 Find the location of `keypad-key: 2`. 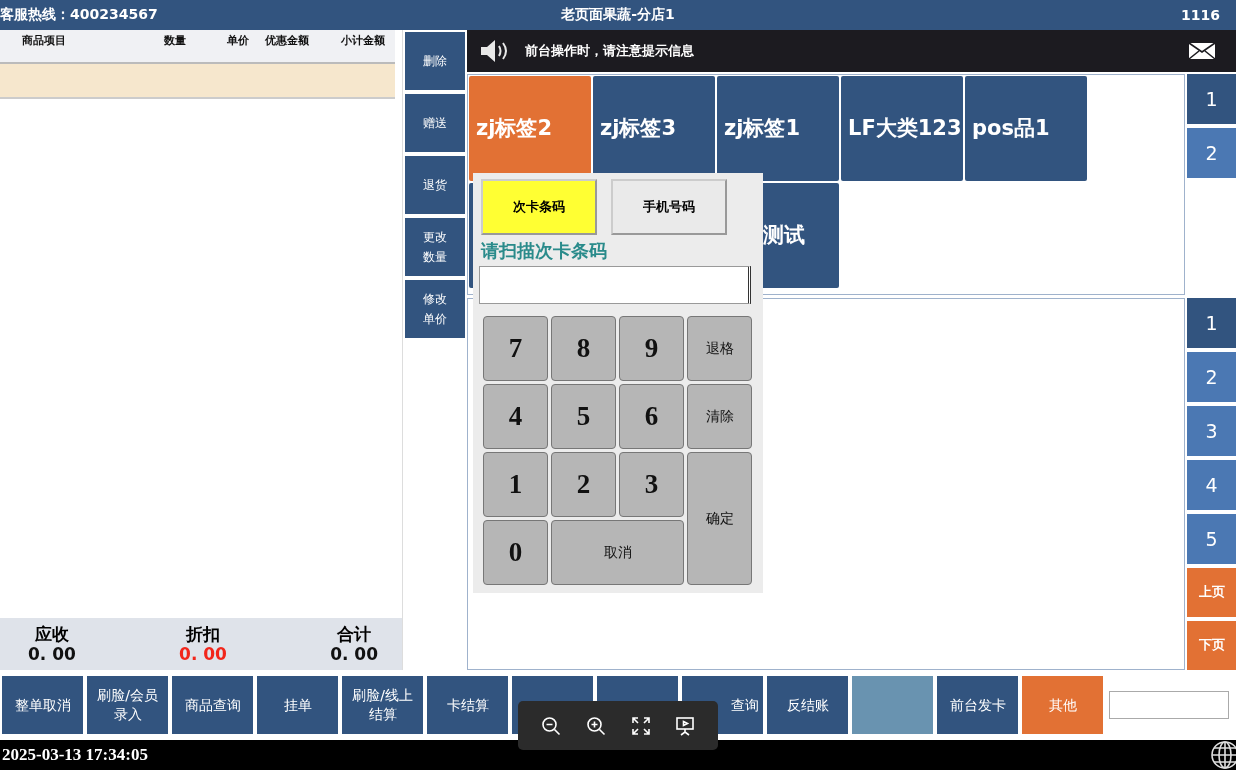

keypad-key: 2 is located at coordinates (583, 484).